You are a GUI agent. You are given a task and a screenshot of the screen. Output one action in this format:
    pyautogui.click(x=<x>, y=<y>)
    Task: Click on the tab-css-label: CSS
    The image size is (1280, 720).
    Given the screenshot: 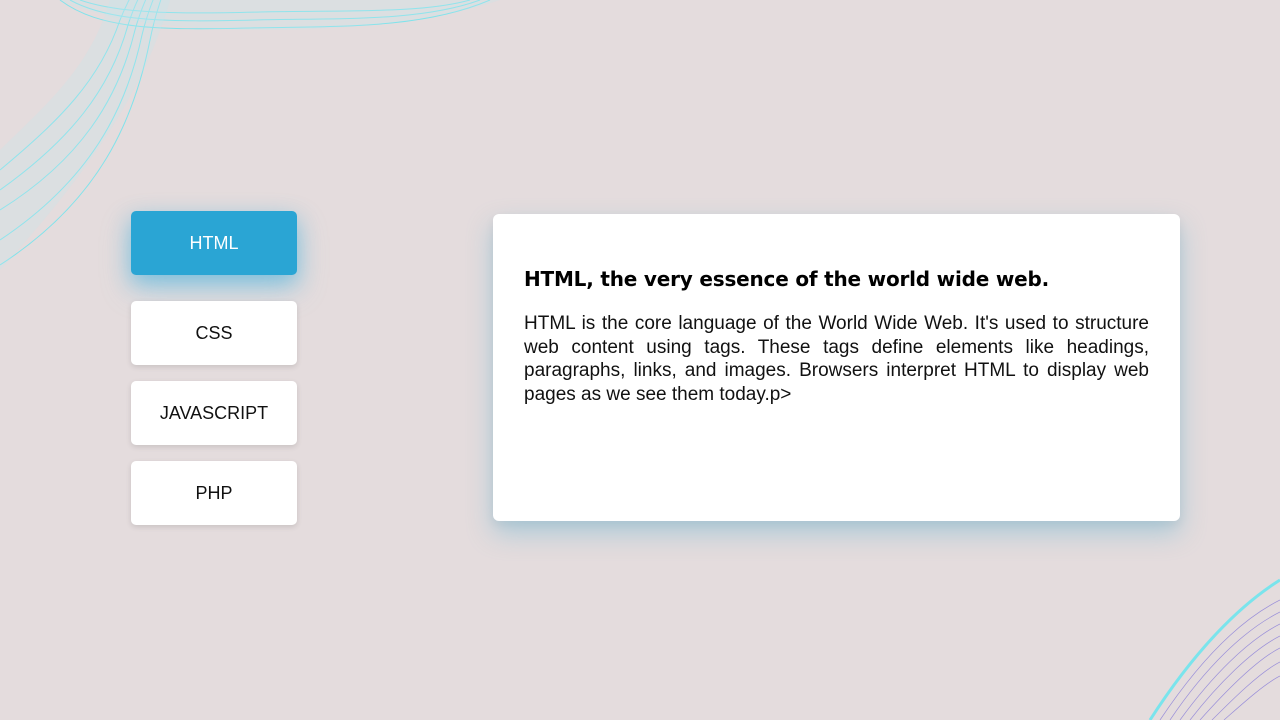 What is the action you would take?
    pyautogui.click(x=214, y=332)
    